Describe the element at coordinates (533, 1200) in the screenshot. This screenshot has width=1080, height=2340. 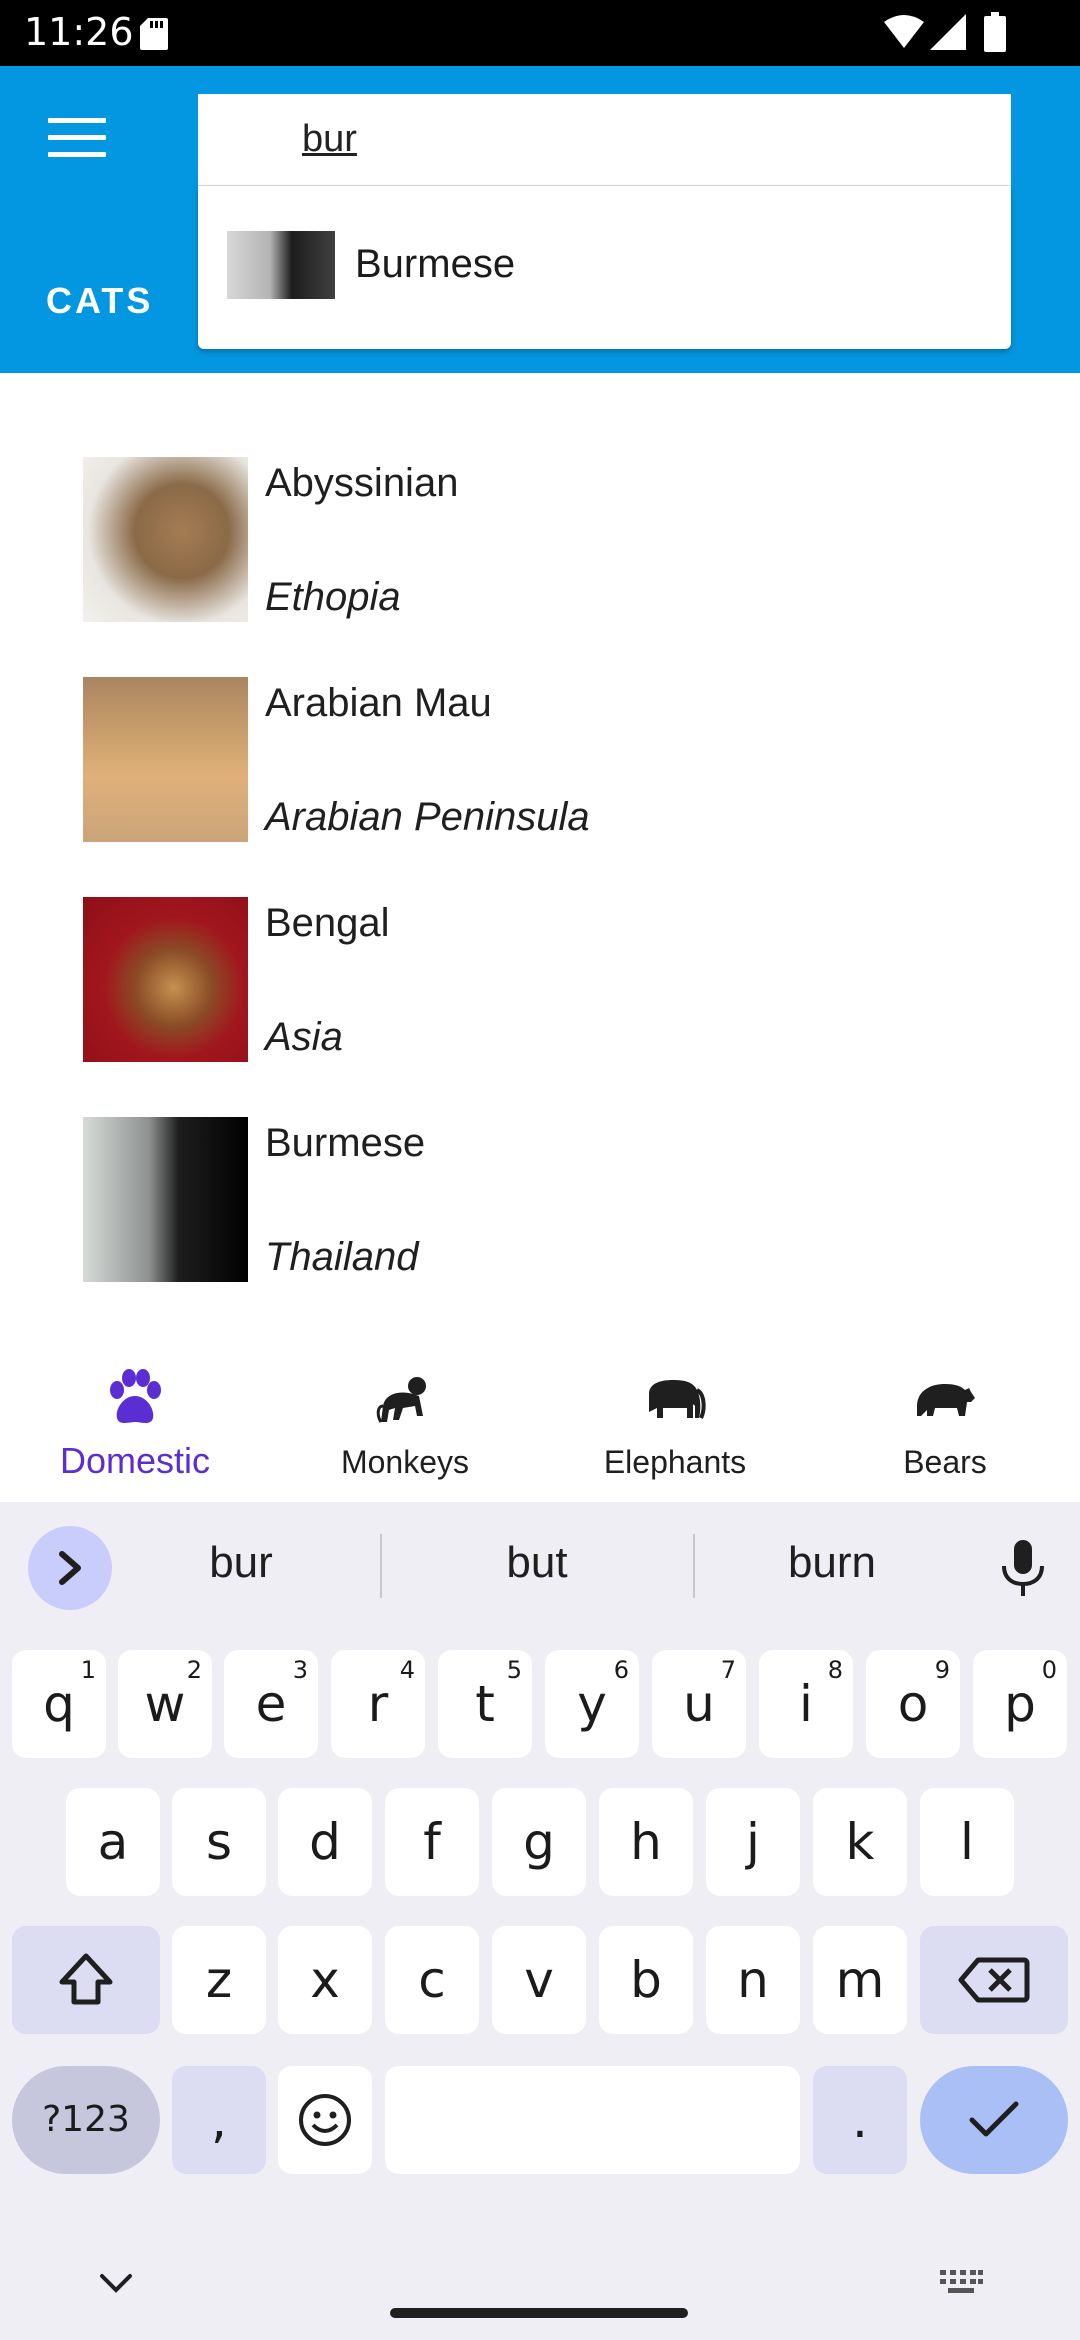
I see `list-item: Burmese Thailand` at that location.